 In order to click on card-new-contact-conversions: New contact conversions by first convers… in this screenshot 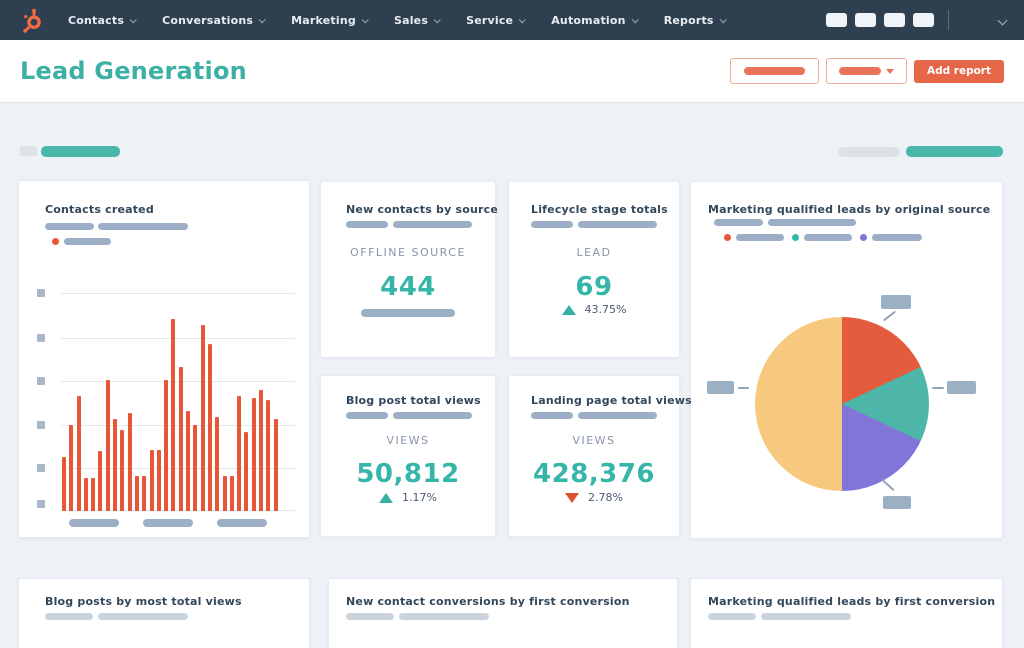, I will do `click(503, 613)`.